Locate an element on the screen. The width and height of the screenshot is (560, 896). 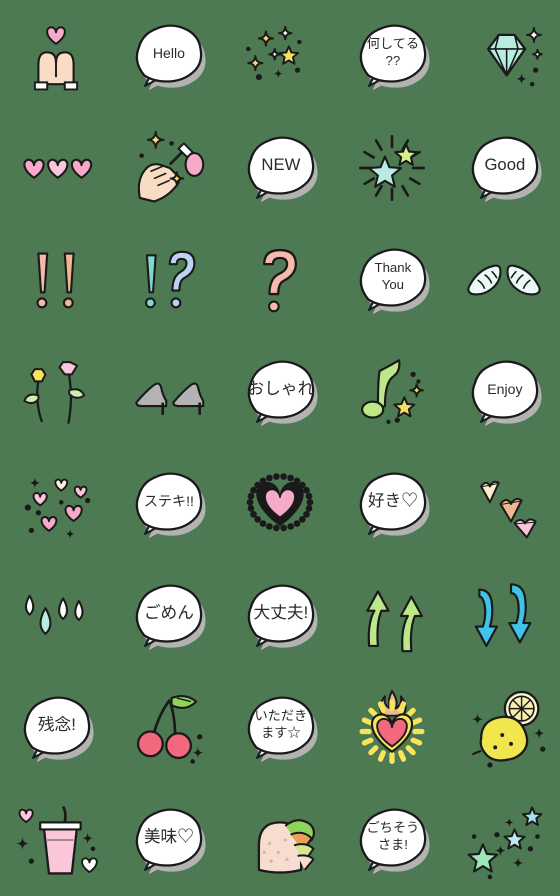
speech-bubble-icon: ステキ!! is located at coordinates (168, 504).